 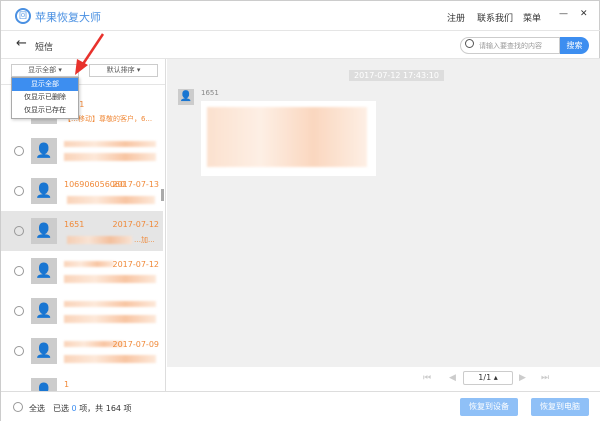 I want to click on selection-summary: 已选 0 项，共 164 项, so click(x=92, y=408).